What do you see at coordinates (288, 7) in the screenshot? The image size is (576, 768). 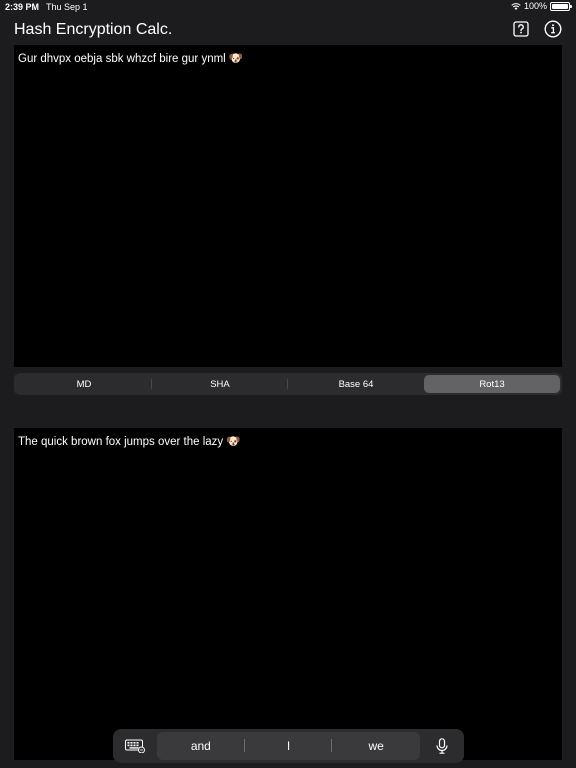 I see `status-bar: 2:39 PM Thu Sep 1 100%` at bounding box center [288, 7].